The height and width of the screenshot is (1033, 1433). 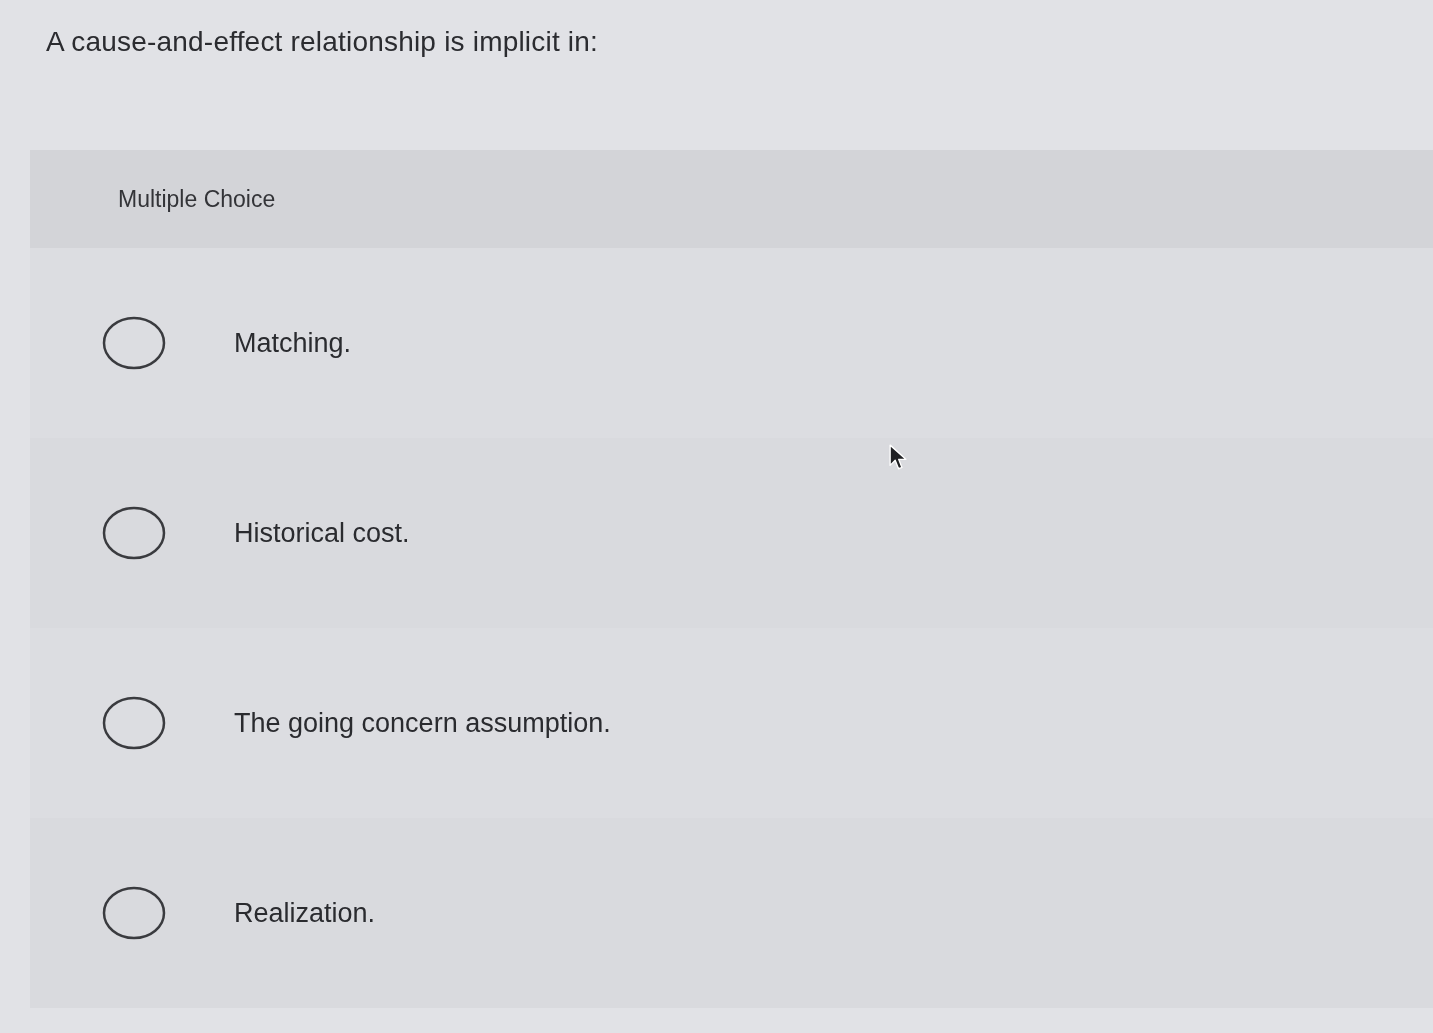 What do you see at coordinates (422, 723) in the screenshot?
I see `option-label: The going concern assumption.` at bounding box center [422, 723].